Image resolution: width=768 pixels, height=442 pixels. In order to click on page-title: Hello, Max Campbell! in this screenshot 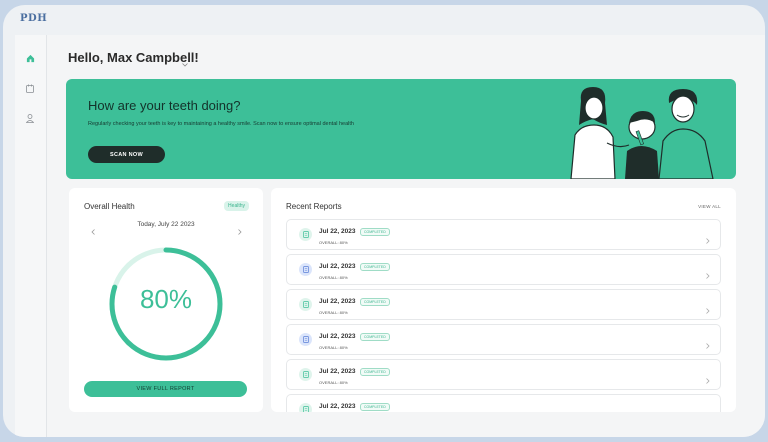, I will do `click(133, 57)`.